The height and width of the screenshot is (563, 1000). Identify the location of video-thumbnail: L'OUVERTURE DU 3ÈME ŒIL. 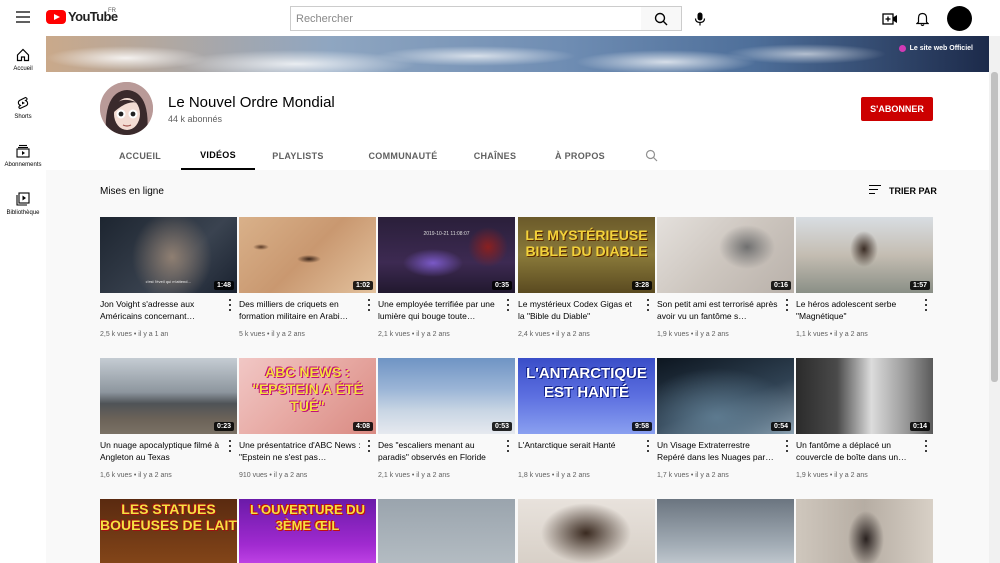
(307, 531).